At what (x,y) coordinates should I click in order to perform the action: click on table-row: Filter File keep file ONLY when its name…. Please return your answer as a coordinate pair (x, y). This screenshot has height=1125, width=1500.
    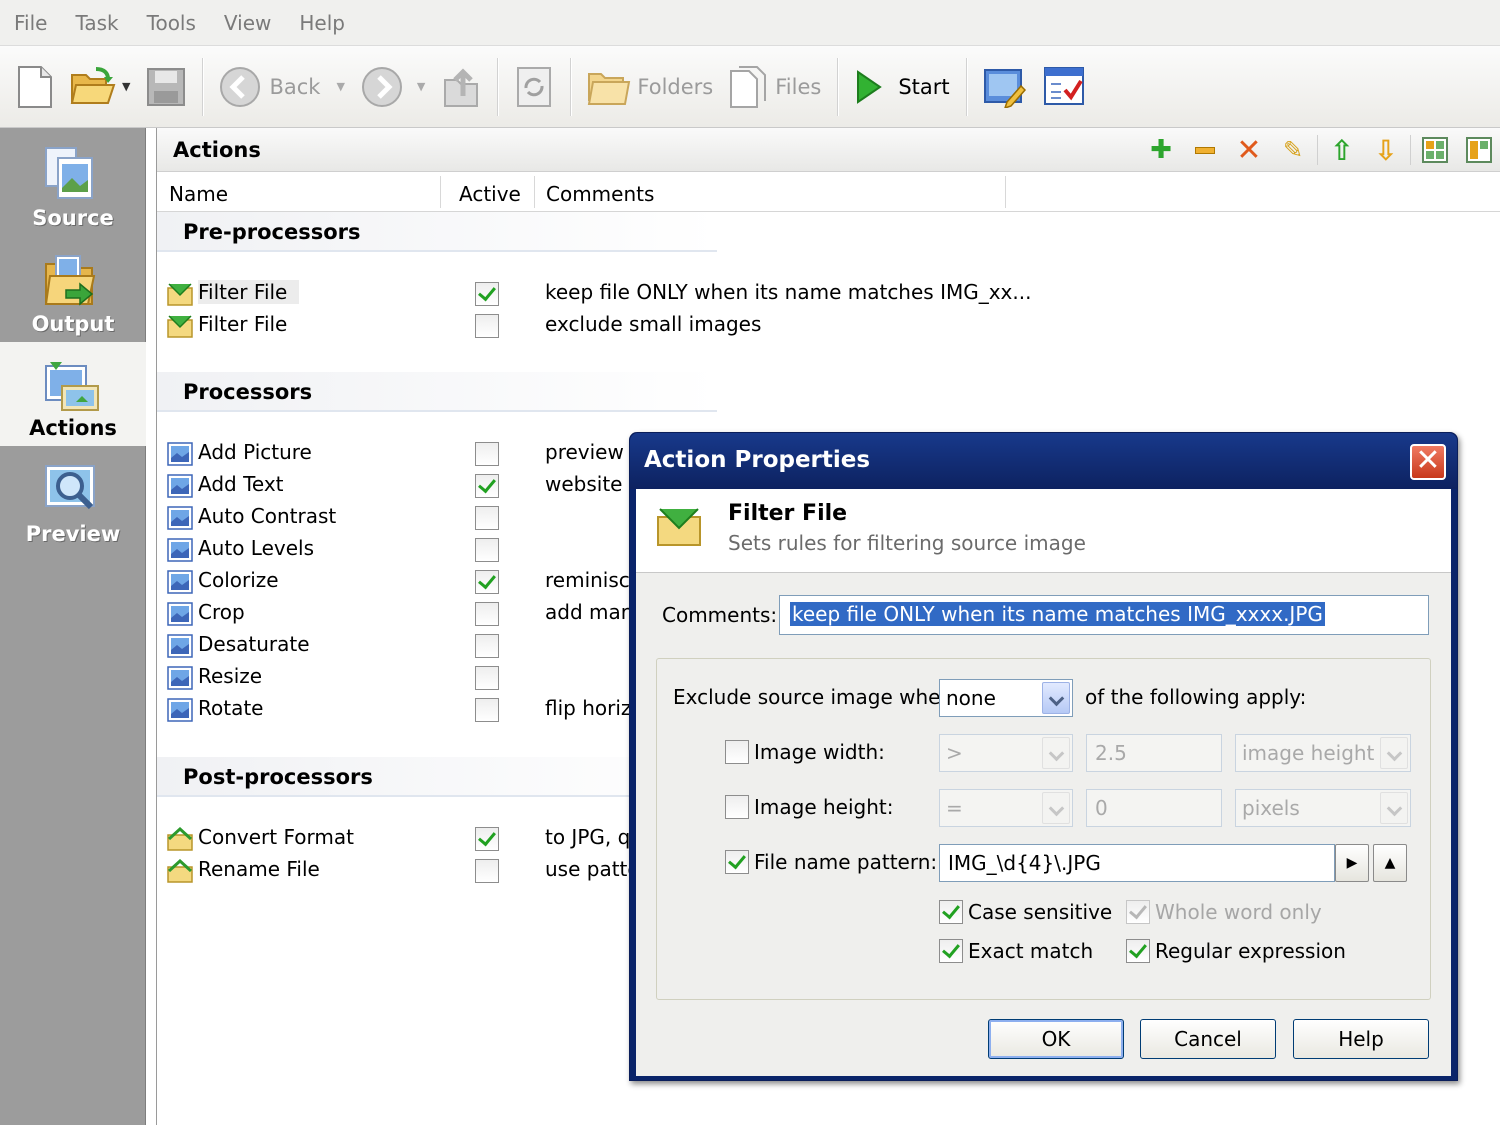
    Looking at the image, I should click on (828, 294).